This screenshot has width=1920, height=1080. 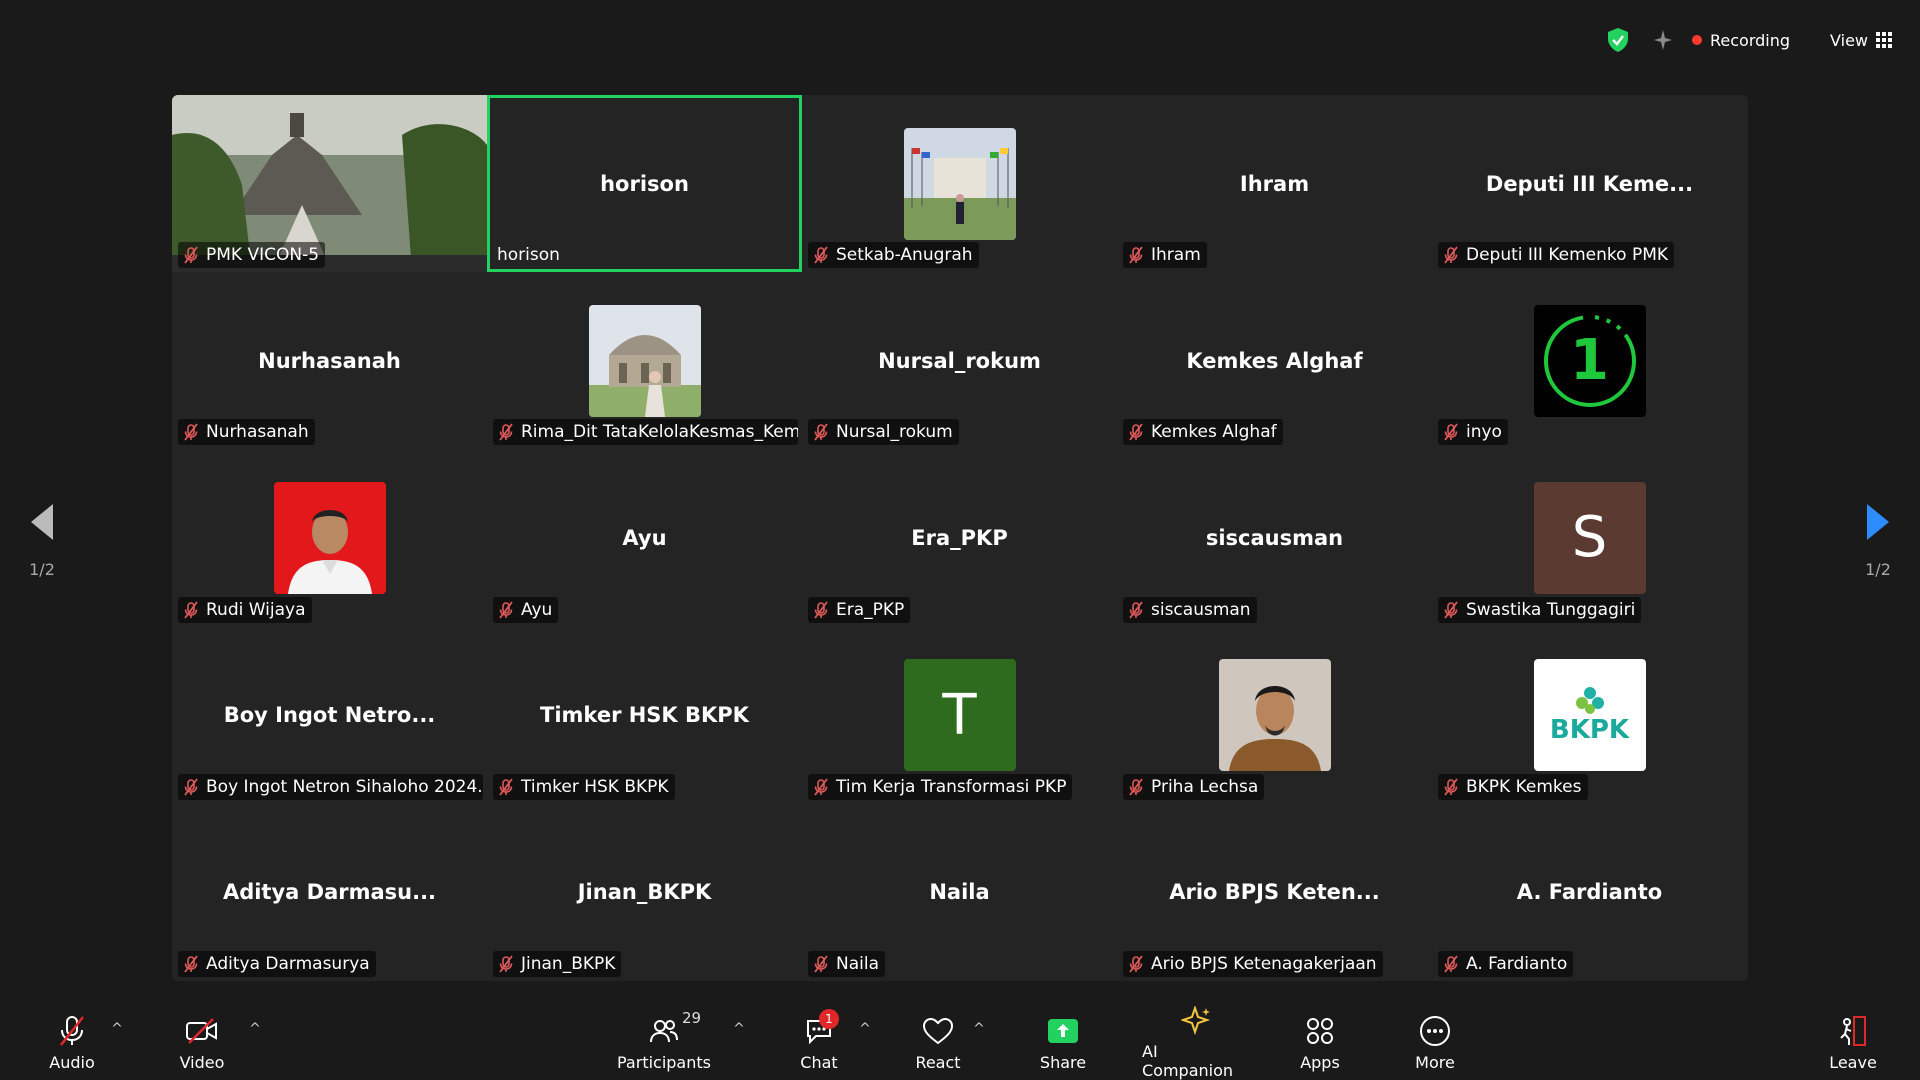 I want to click on participant-tile: Rudi Wijaya, so click(x=329, y=537).